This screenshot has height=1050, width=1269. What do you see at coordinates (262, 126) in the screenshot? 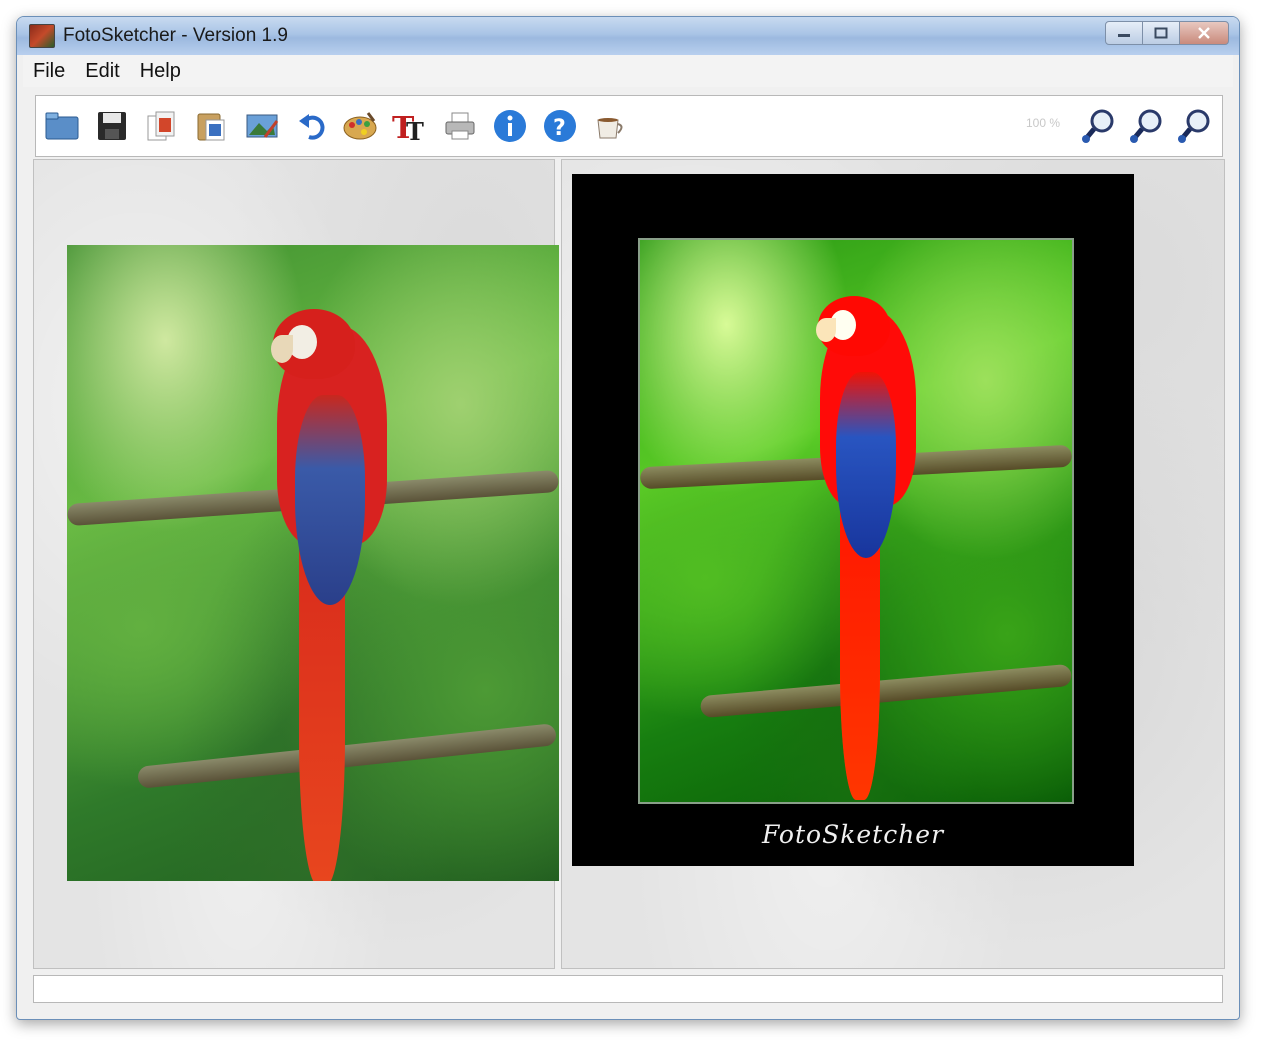
I see `image-icon` at bounding box center [262, 126].